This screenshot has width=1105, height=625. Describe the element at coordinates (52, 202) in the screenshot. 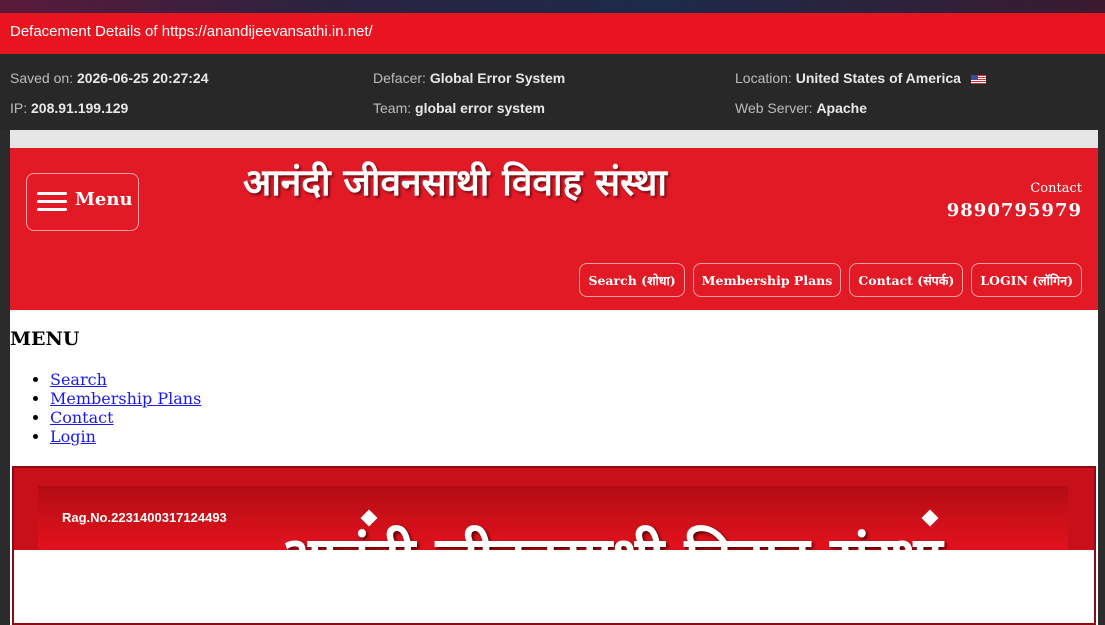

I see `hamburger-icon` at that location.